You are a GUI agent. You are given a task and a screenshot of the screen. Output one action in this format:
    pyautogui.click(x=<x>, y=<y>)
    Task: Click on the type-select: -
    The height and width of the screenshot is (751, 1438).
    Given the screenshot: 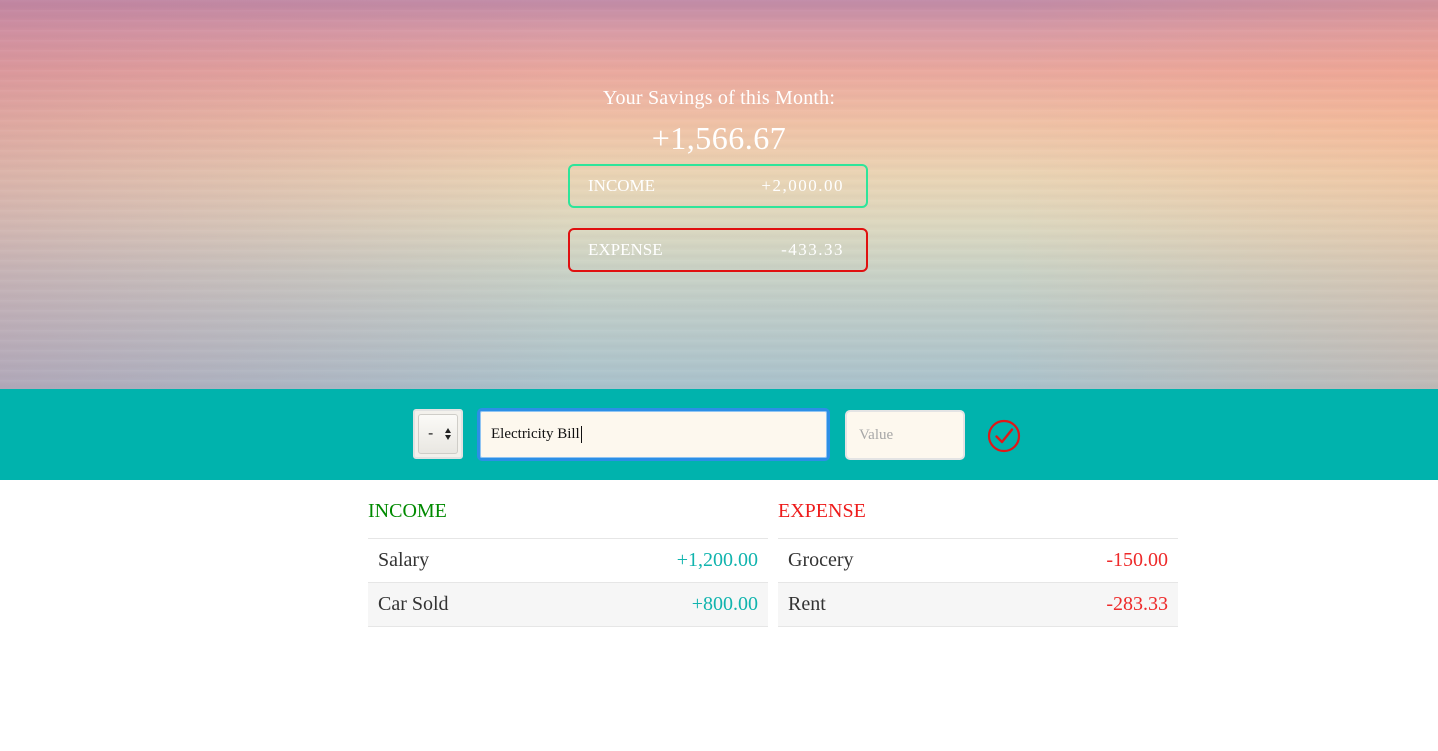 What is the action you would take?
    pyautogui.click(x=438, y=434)
    